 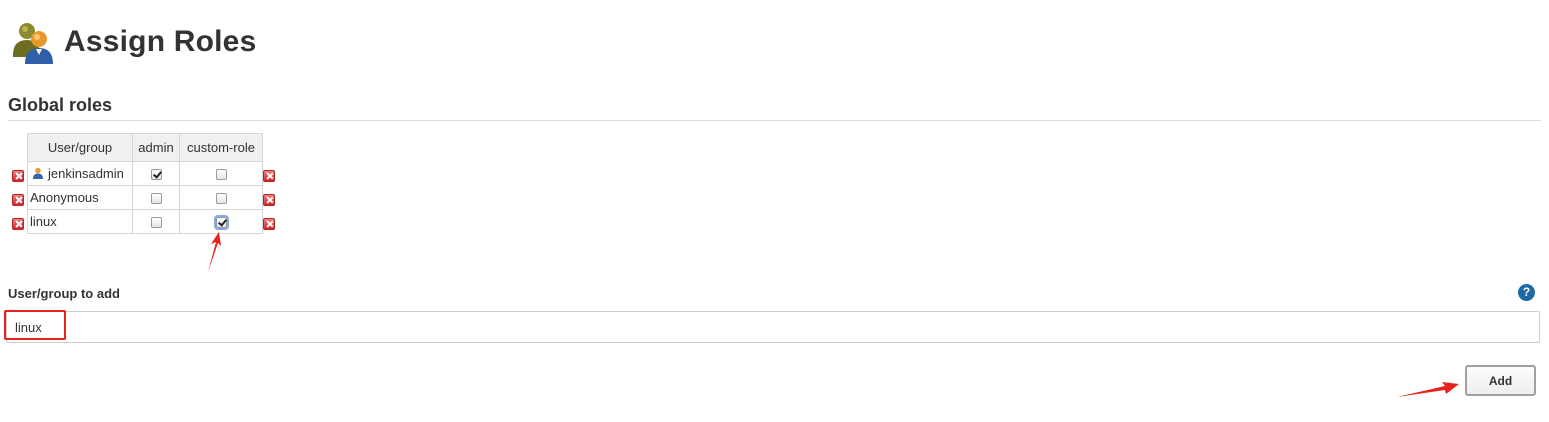 What do you see at coordinates (1526, 292) in the screenshot?
I see `help-icon: ?` at bounding box center [1526, 292].